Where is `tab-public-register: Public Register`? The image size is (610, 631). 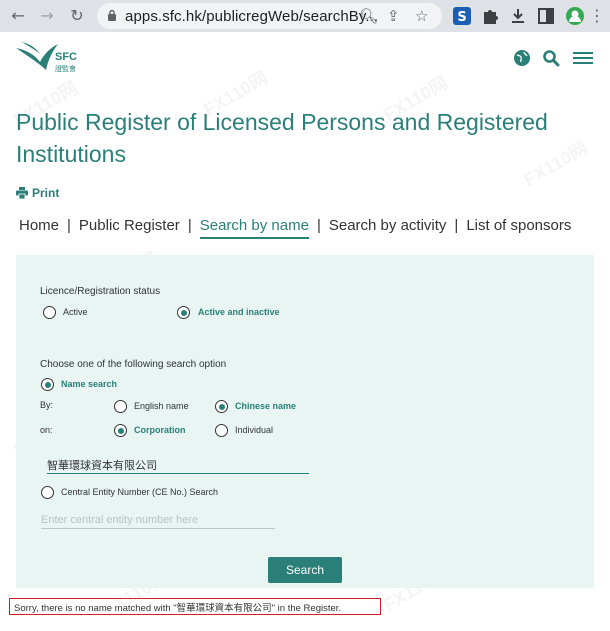 tab-public-register: Public Register is located at coordinates (129, 225).